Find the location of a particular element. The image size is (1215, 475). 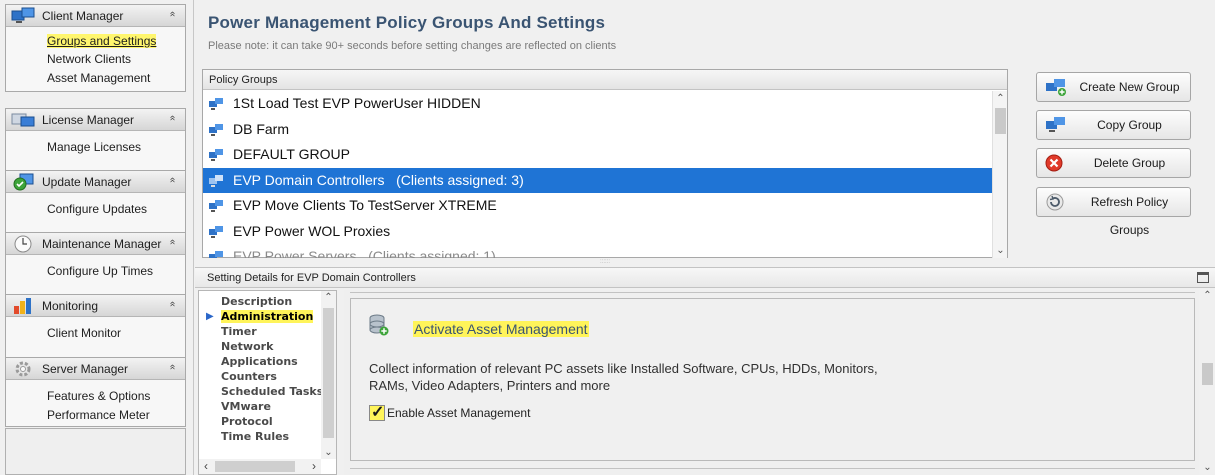

nav-header-monitoring: Monitoring « is located at coordinates (95, 306).